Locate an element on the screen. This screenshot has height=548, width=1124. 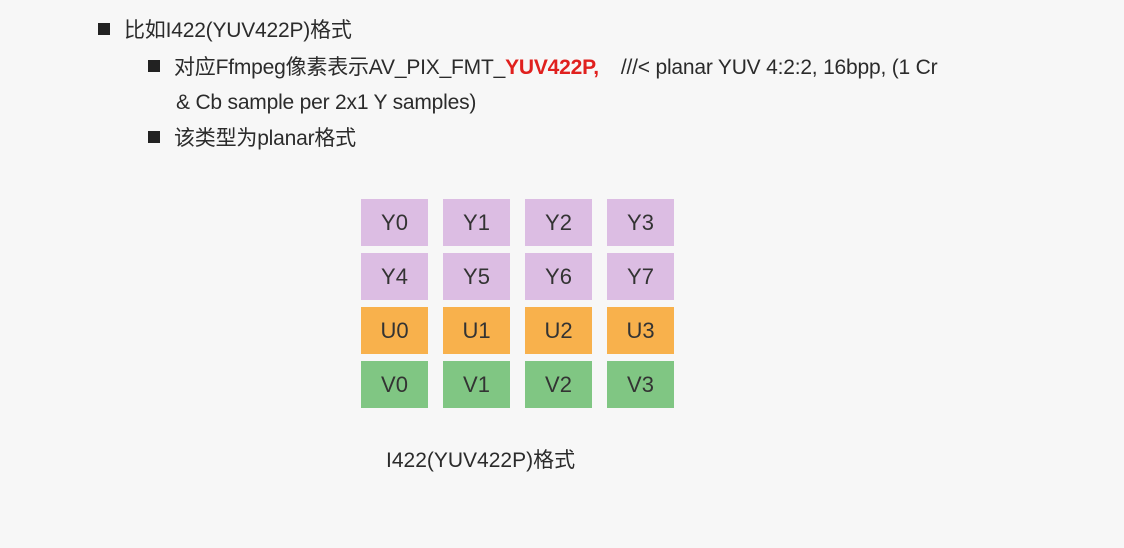
y-sample-cell: Y7 is located at coordinates (640, 276).